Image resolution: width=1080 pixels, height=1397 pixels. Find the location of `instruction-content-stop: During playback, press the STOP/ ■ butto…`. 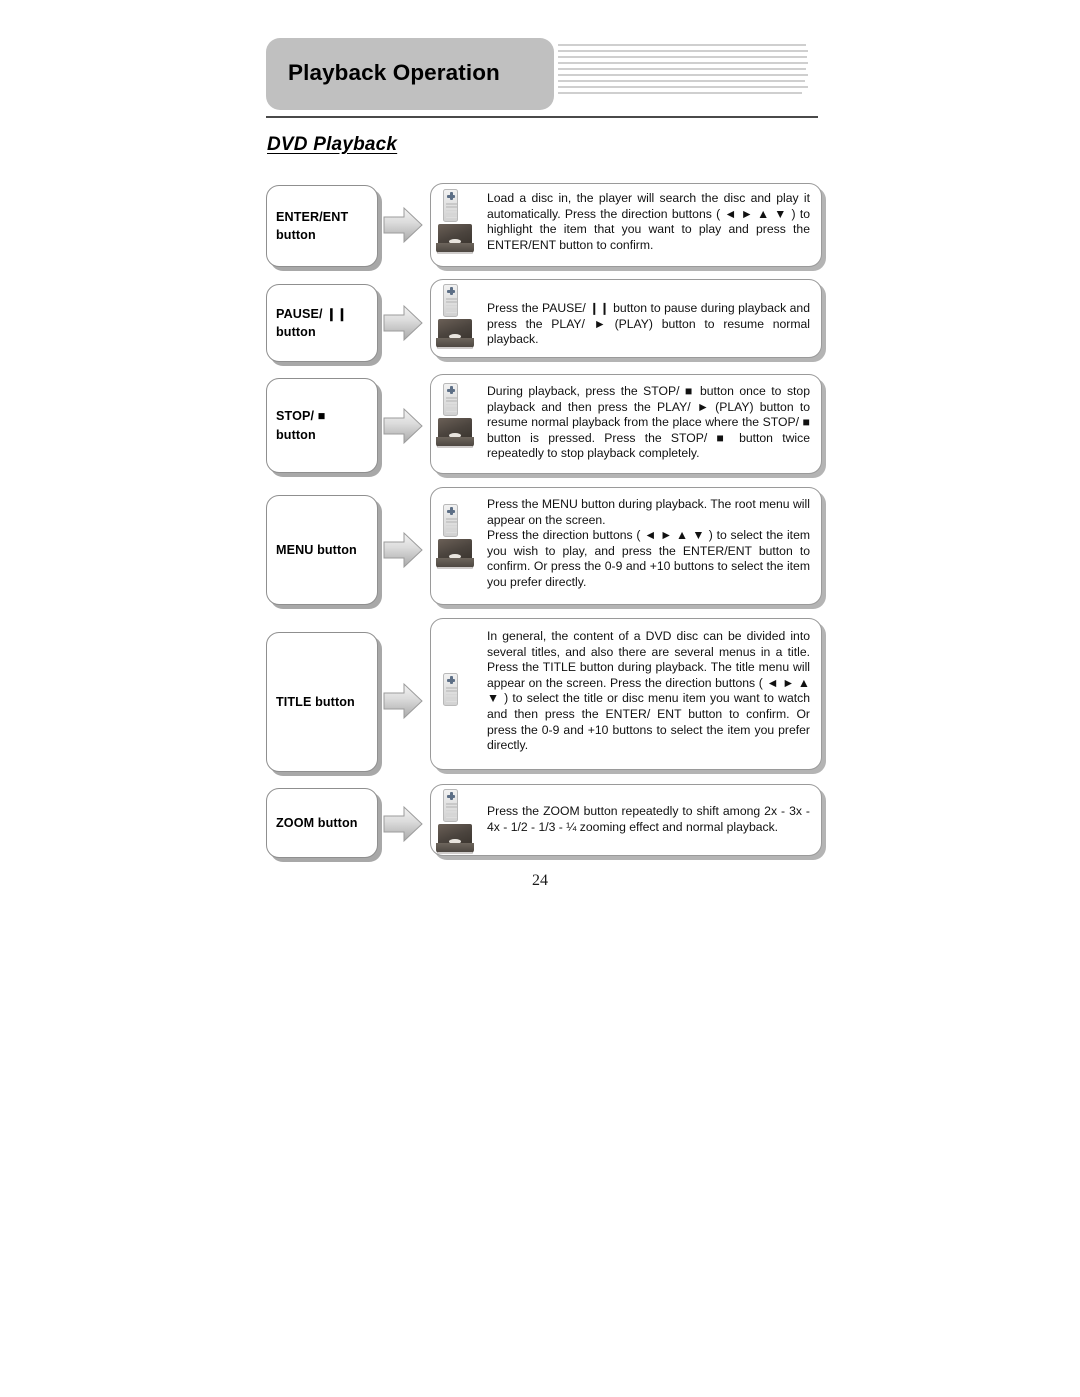

instruction-content-stop: During playback, press the STOP/ ■ butto… is located at coordinates (626, 424).